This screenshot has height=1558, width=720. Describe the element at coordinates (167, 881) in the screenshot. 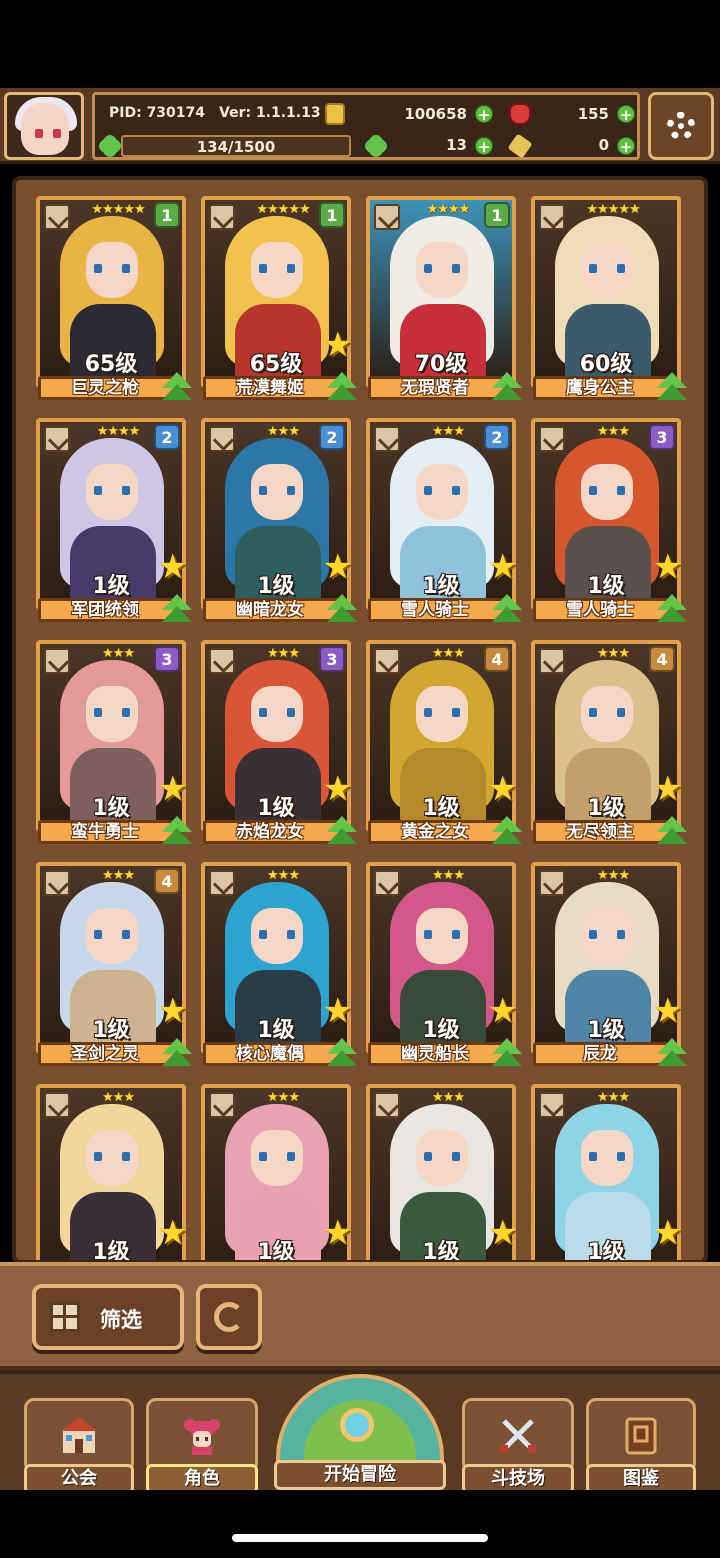

I see `tier-badge: 4` at that location.